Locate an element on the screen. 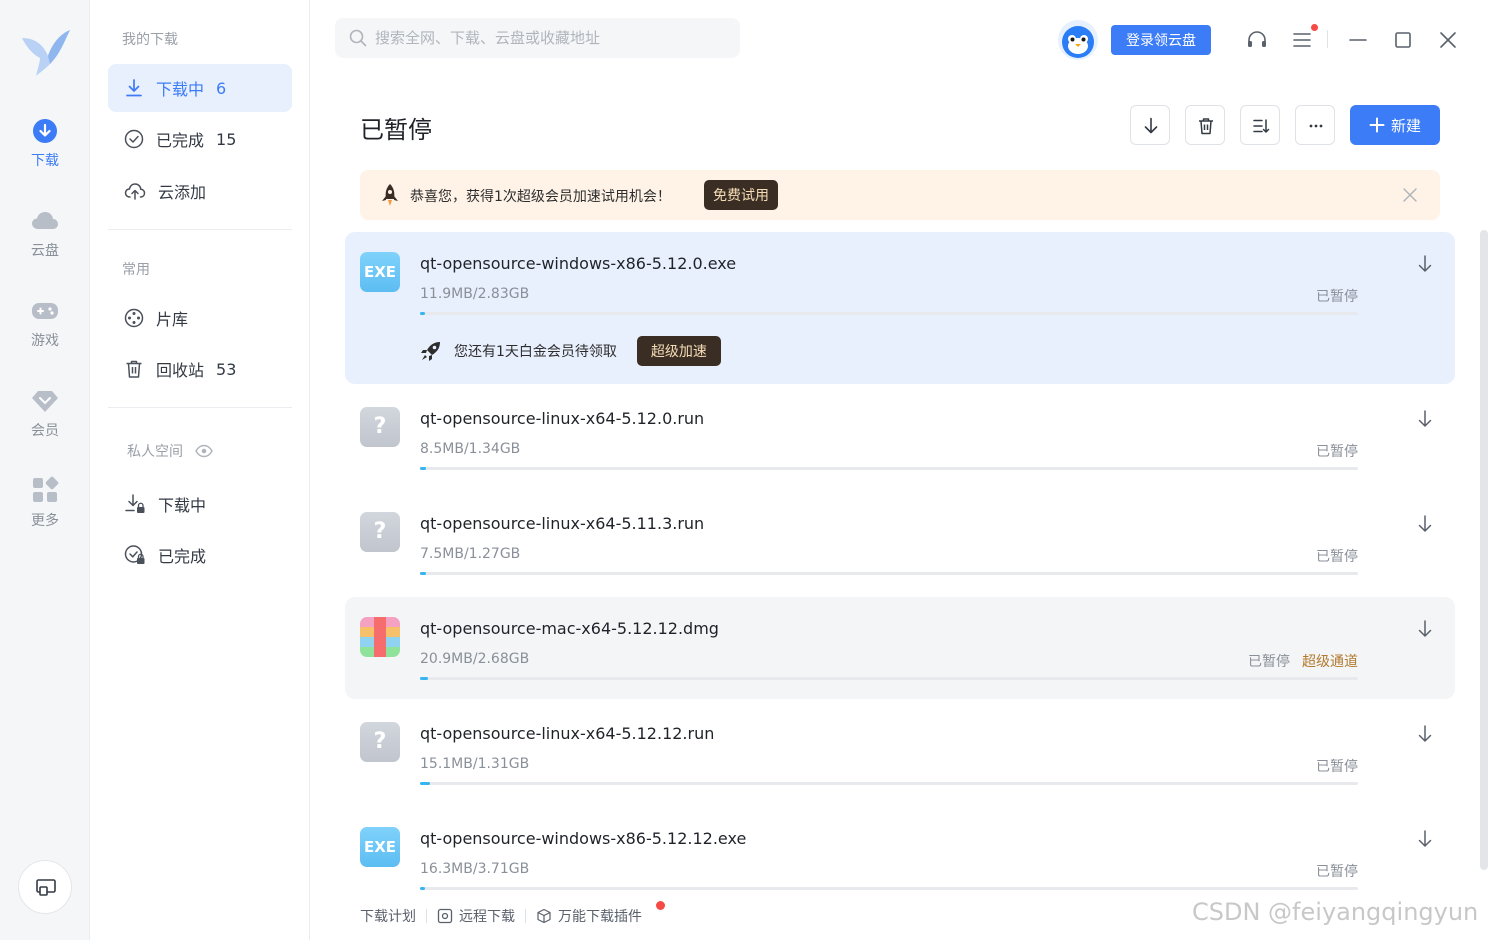 Image resolution: width=1490 pixels, height=940 pixels. rail-item-cloud: 云盘 is located at coordinates (45, 243).